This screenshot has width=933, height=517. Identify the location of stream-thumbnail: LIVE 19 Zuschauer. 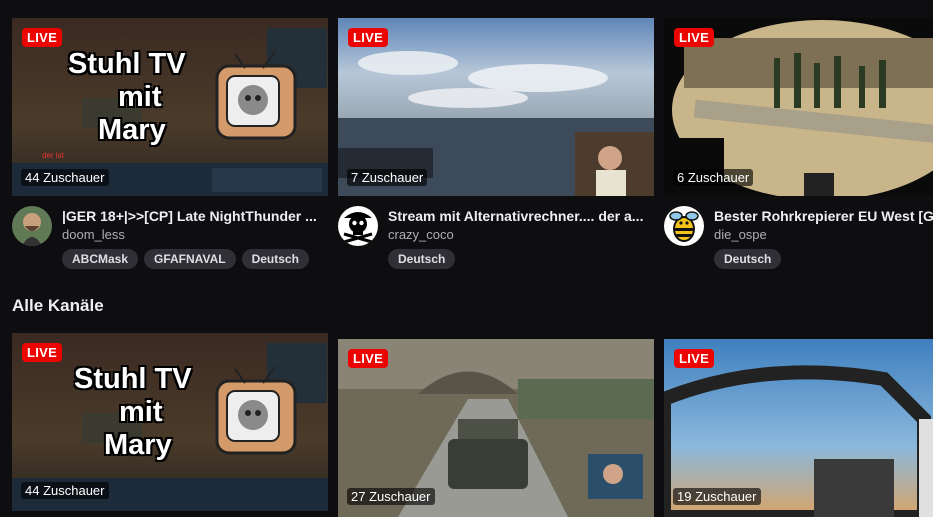
(798, 428).